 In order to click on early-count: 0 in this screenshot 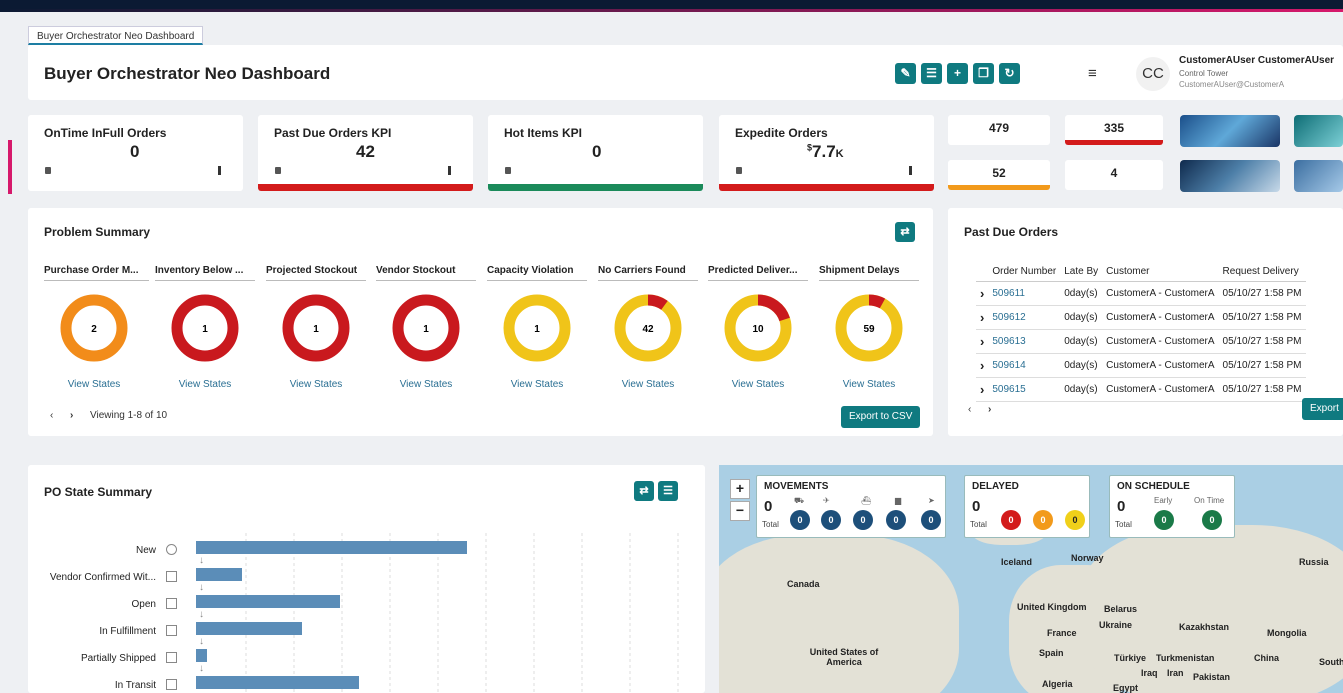, I will do `click(1164, 520)`.